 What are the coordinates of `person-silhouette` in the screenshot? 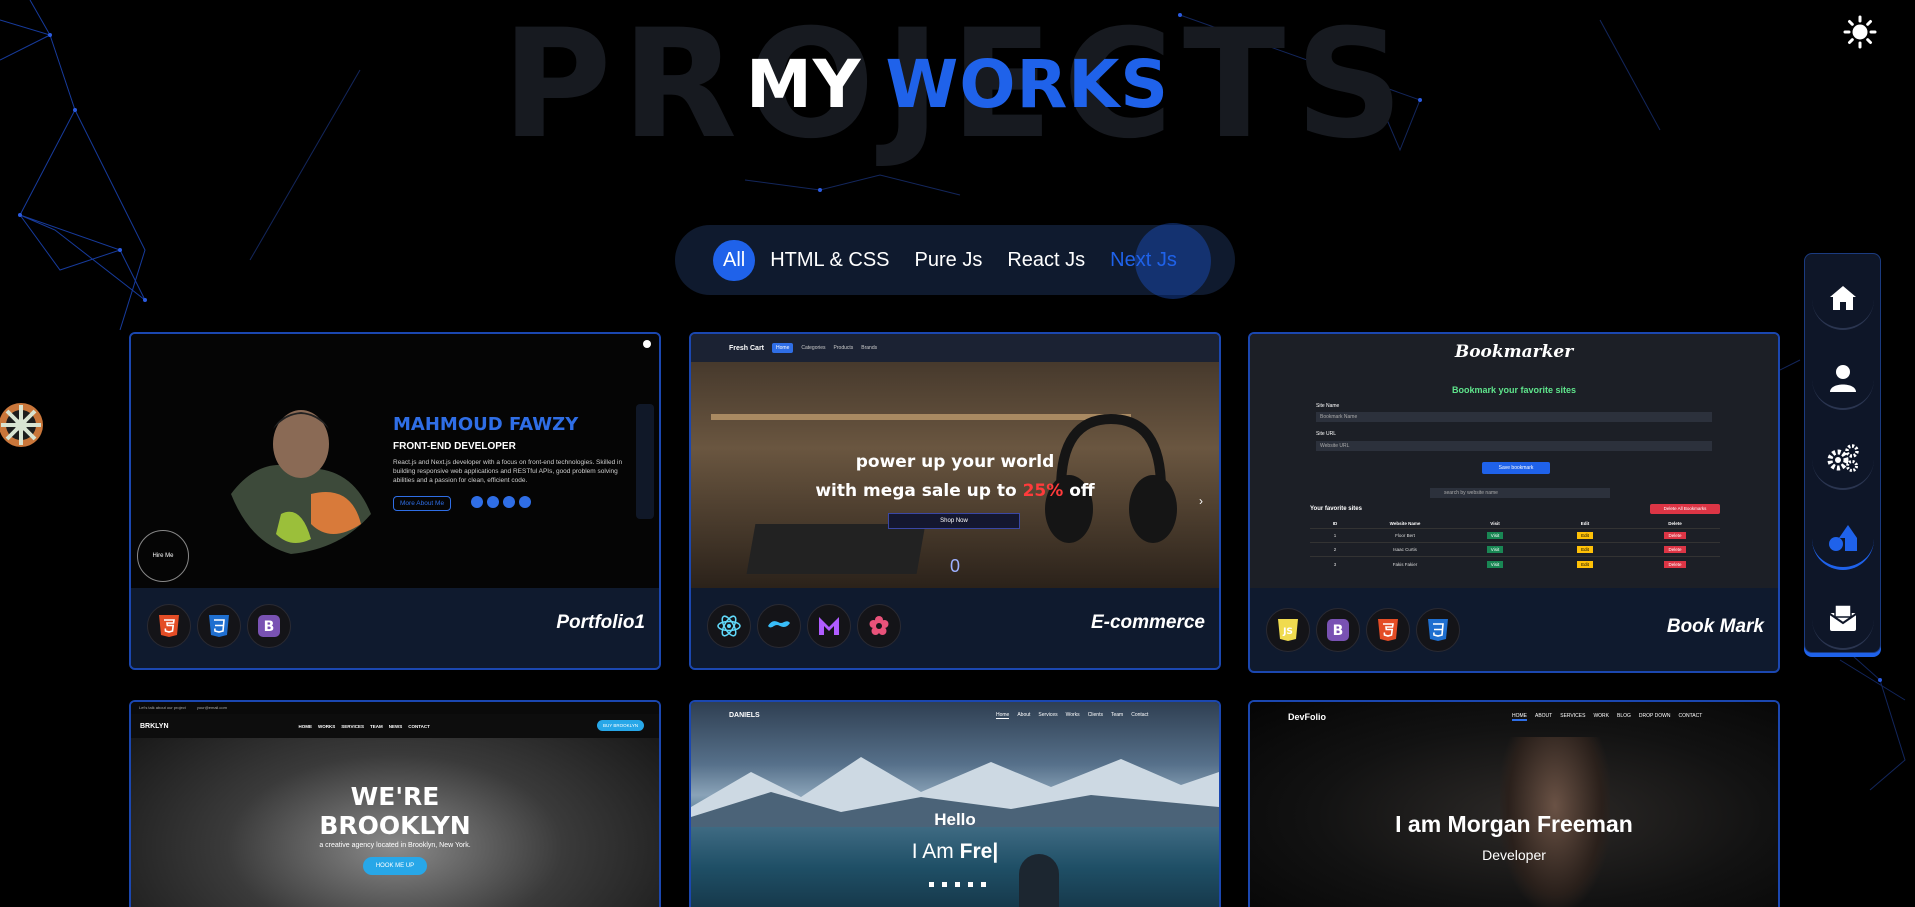 It's located at (1039, 880).